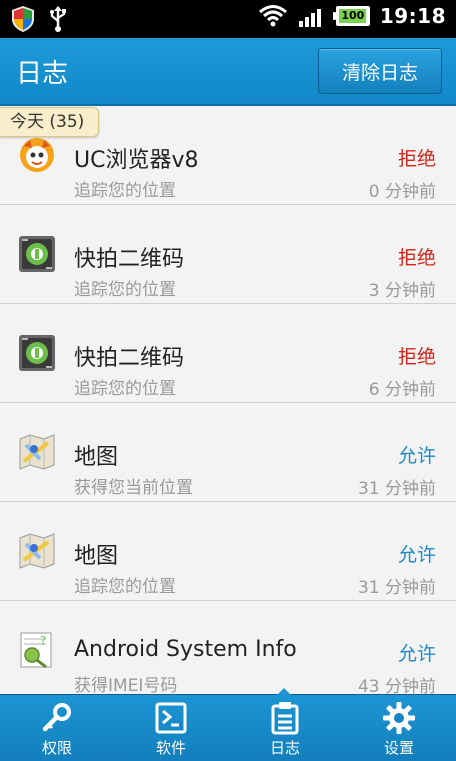 Image resolution: width=456 pixels, height=761 pixels. I want to click on event-detail: 获得您当前位置, so click(133, 488).